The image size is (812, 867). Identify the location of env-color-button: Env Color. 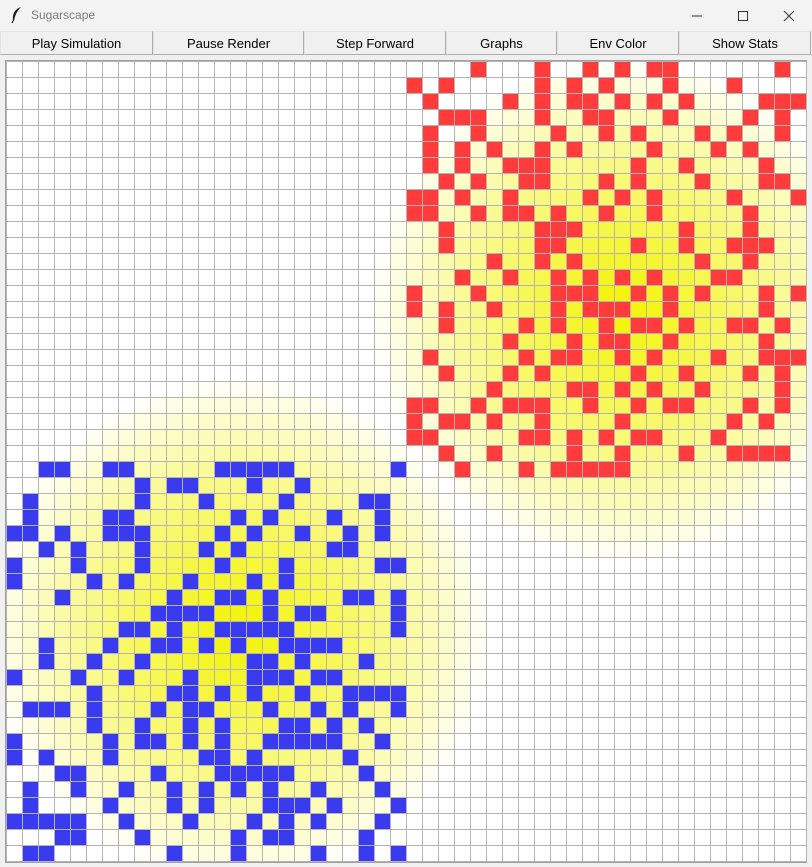
(618, 43).